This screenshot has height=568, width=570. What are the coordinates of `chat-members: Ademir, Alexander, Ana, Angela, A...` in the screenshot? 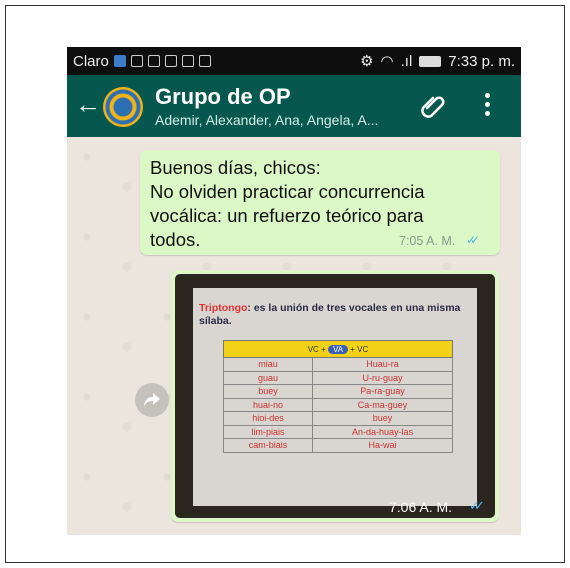 It's located at (266, 120).